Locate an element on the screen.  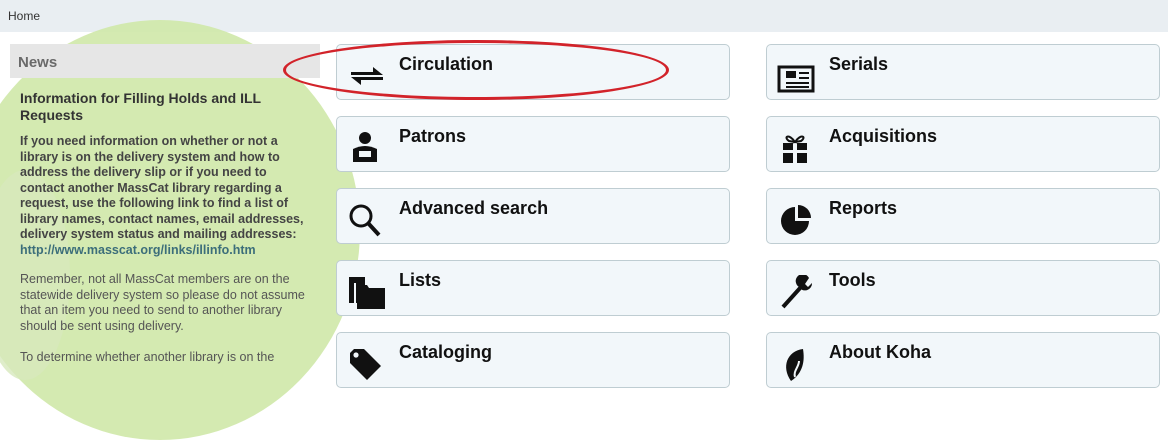
lists-button: Lists is located at coordinates (533, 288).